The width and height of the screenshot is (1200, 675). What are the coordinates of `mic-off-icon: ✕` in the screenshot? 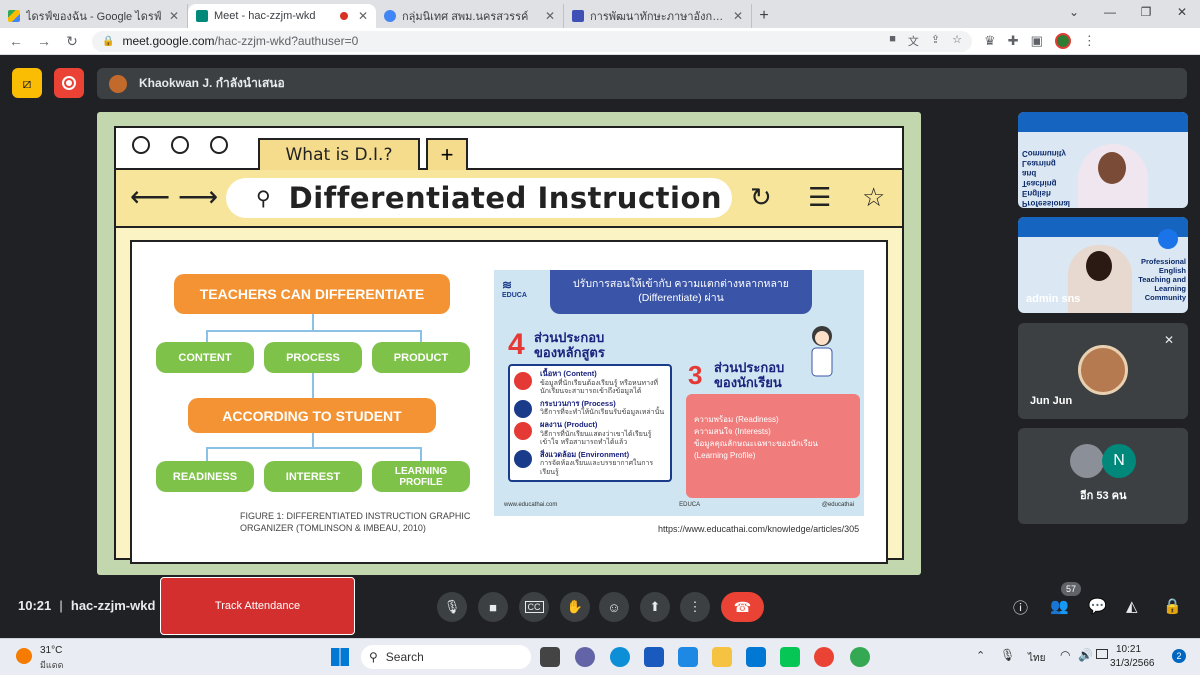 It's located at (1168, 340).